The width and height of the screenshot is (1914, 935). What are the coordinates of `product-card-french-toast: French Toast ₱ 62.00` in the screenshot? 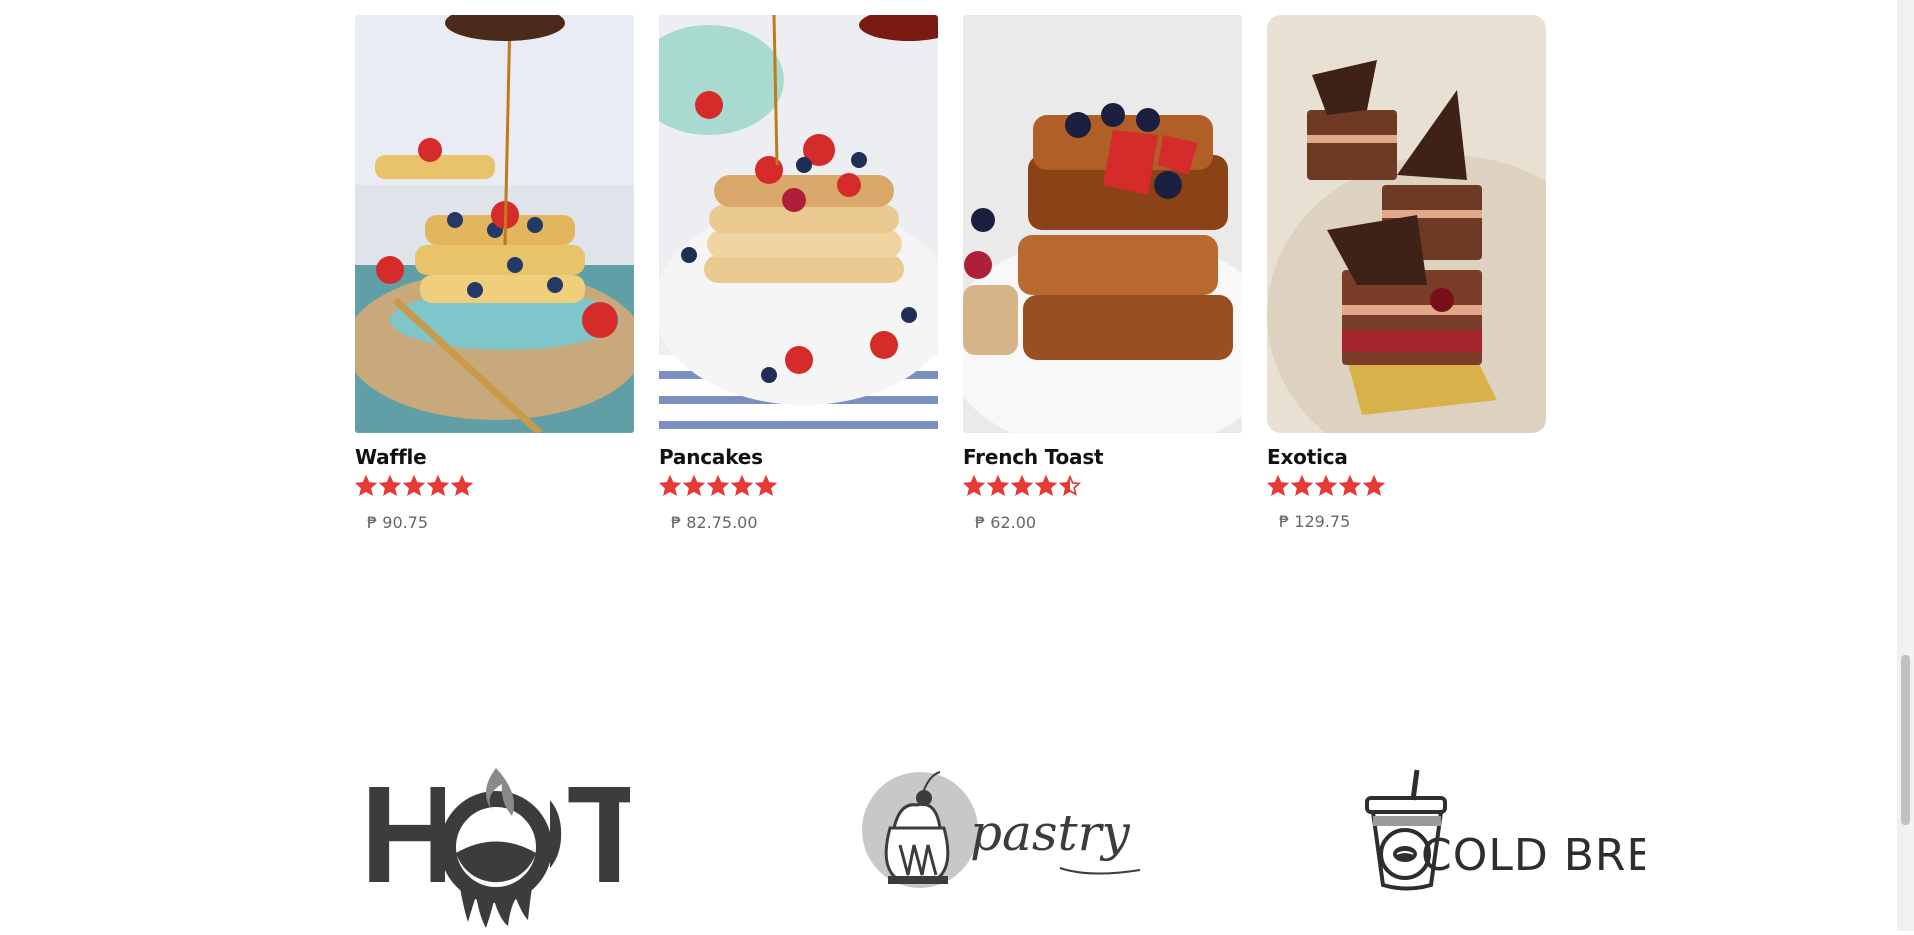 It's located at (1102, 273).